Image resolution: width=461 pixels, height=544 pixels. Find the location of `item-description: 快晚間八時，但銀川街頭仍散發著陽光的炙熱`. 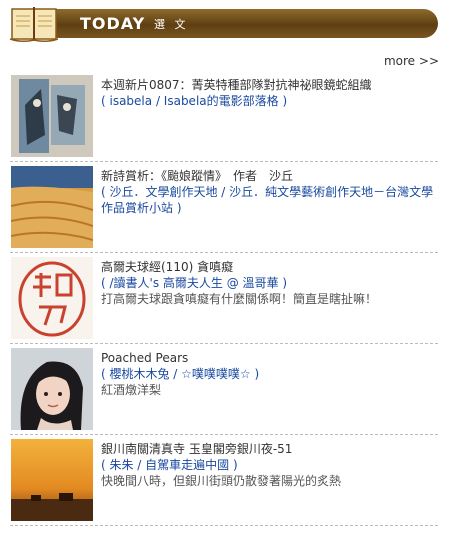

item-description: 快晚間八時，但銀川街頭仍散發著陽光的炙熱 is located at coordinates (221, 481).